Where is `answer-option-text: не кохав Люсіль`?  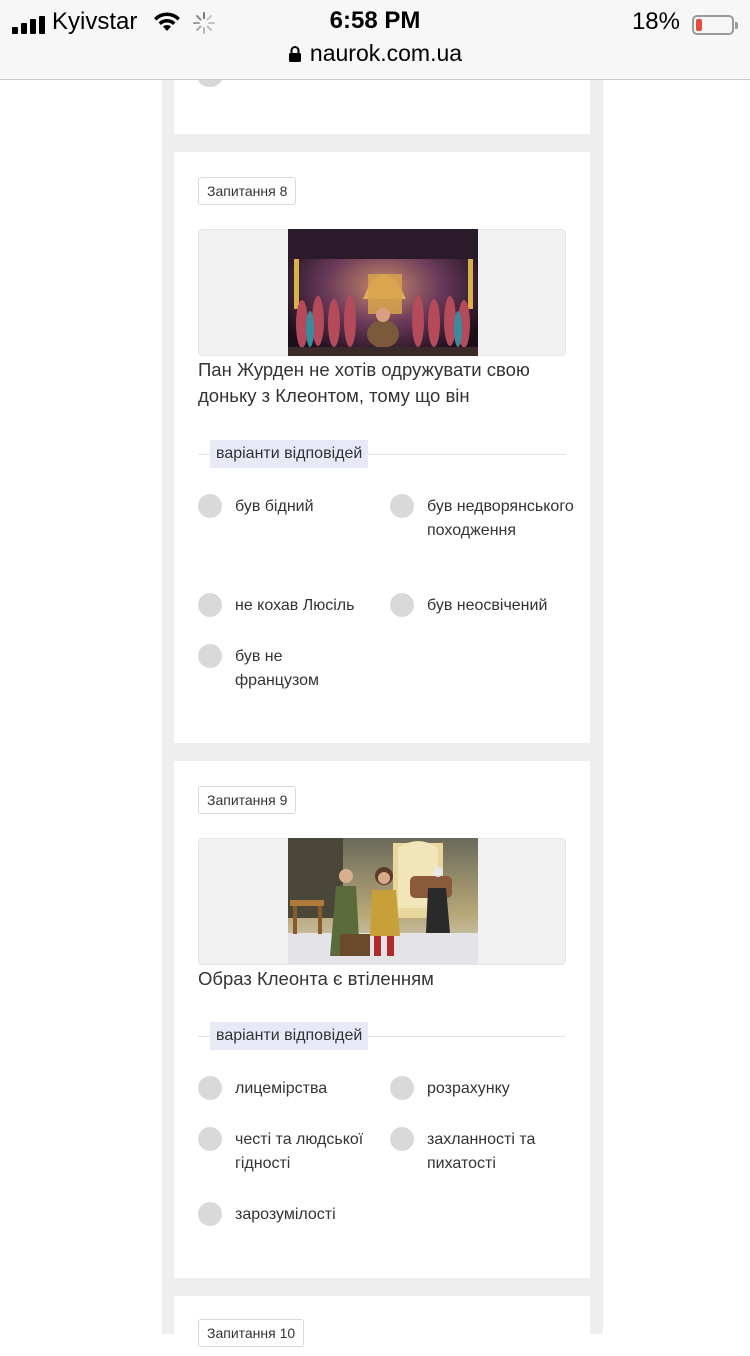 answer-option-text: не кохав Люсіль is located at coordinates (295, 605).